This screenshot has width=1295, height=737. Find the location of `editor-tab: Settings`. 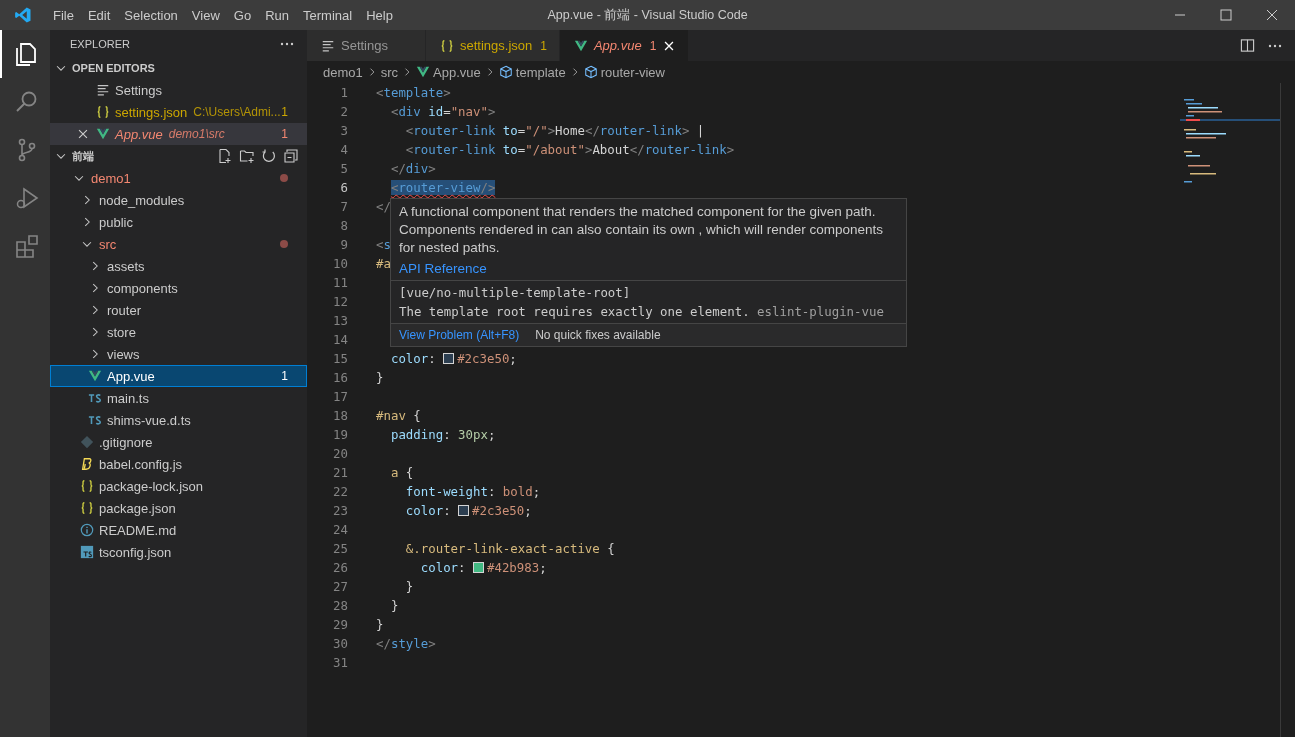

editor-tab: Settings is located at coordinates (366, 45).